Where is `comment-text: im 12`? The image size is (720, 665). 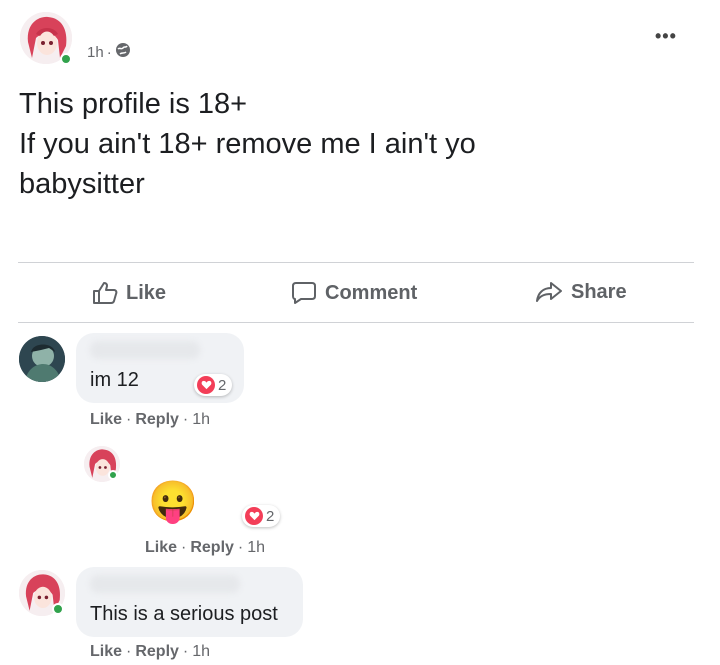 comment-text: im 12 is located at coordinates (114, 380).